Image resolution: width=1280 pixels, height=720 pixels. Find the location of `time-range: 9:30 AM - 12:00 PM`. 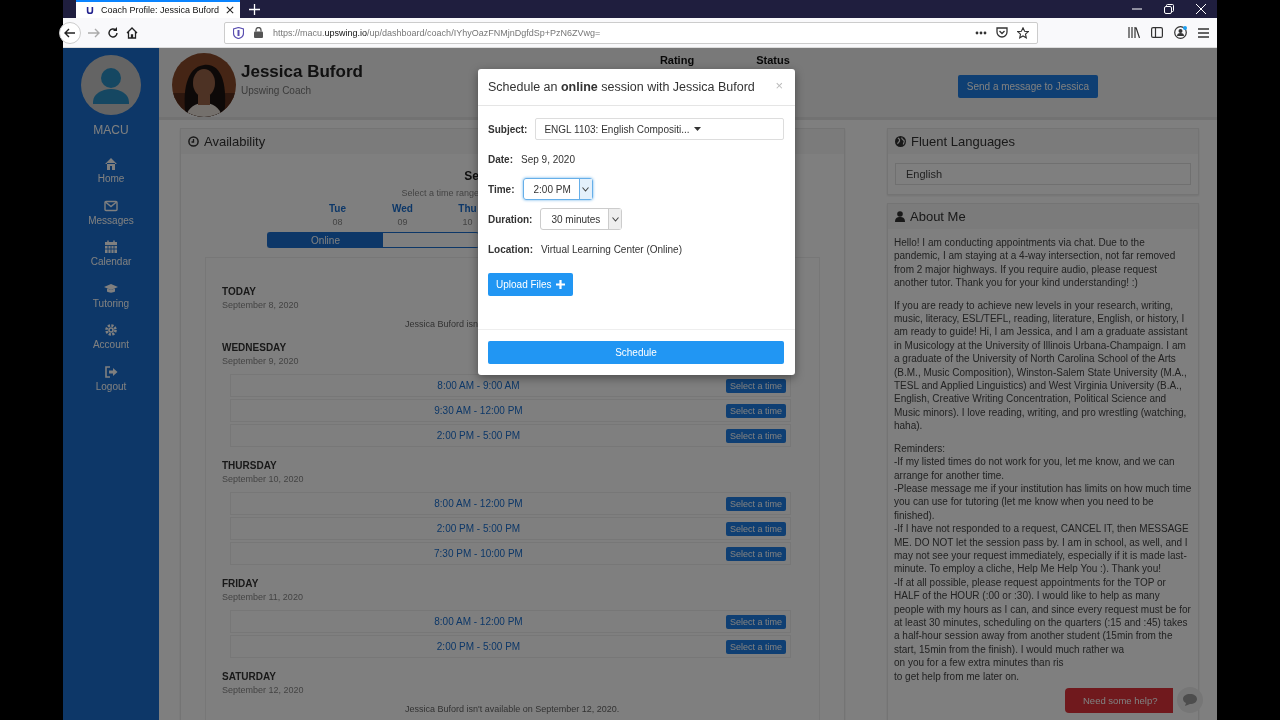

time-range: 9:30 AM - 12:00 PM is located at coordinates (478, 410).